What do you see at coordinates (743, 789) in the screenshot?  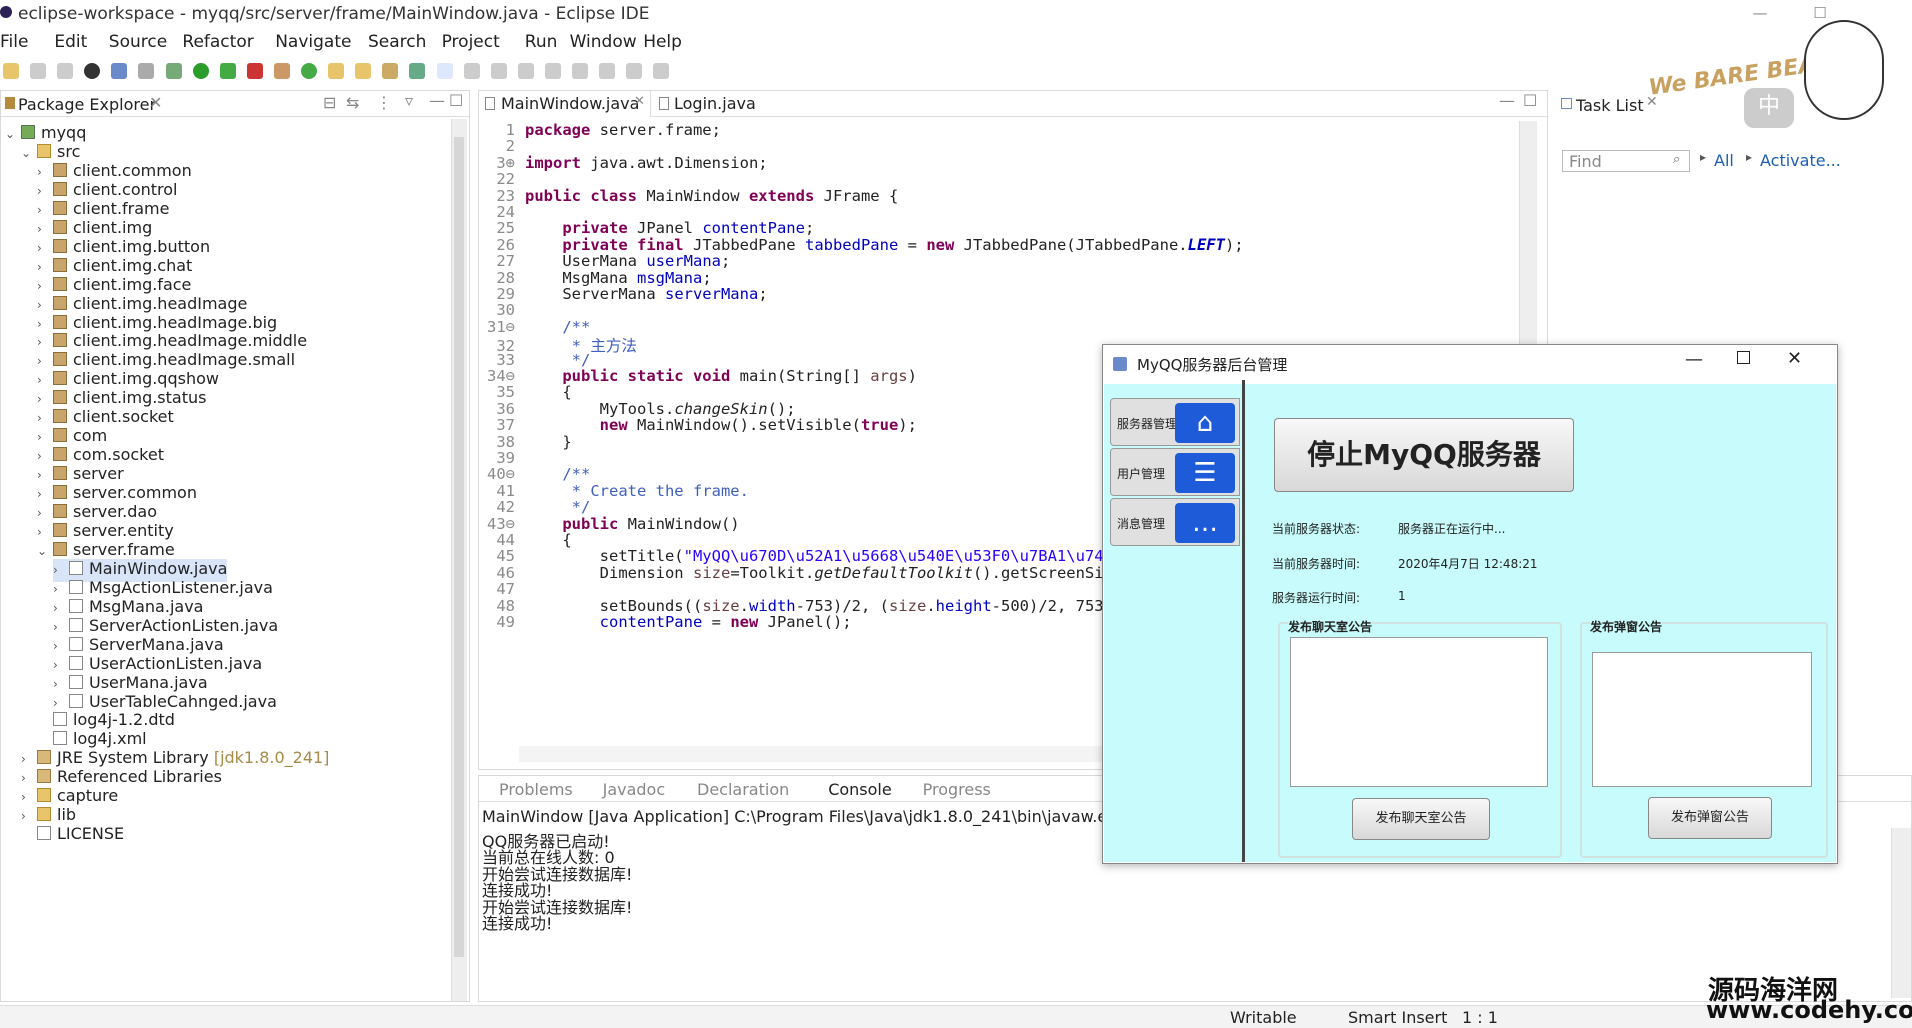 I see `tab-declaration: Declaration` at bounding box center [743, 789].